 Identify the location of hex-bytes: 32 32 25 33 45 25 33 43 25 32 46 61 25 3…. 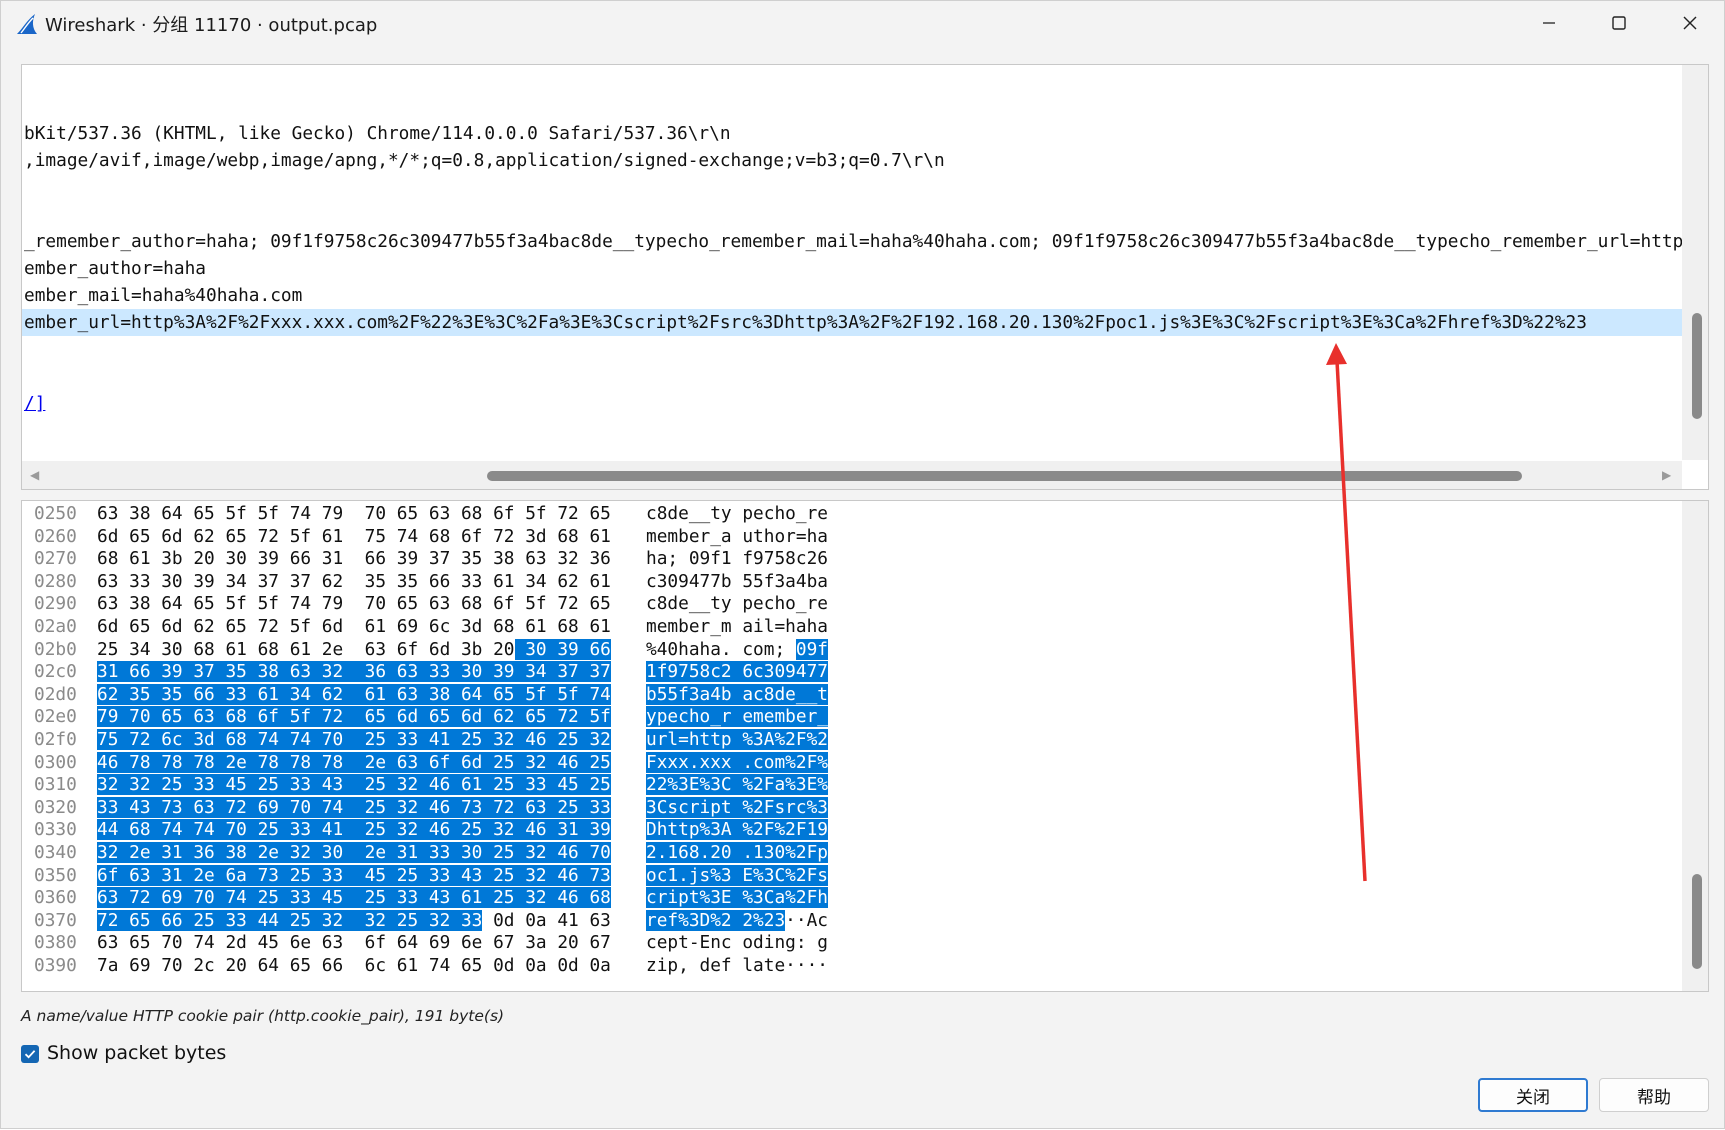
(354, 785).